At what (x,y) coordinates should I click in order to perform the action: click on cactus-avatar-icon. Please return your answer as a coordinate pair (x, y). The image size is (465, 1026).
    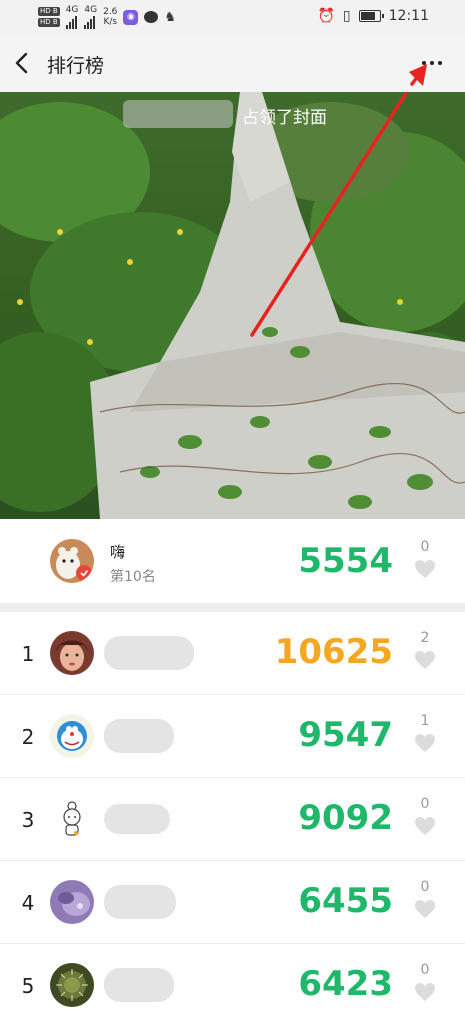
    Looking at the image, I should click on (72, 985).